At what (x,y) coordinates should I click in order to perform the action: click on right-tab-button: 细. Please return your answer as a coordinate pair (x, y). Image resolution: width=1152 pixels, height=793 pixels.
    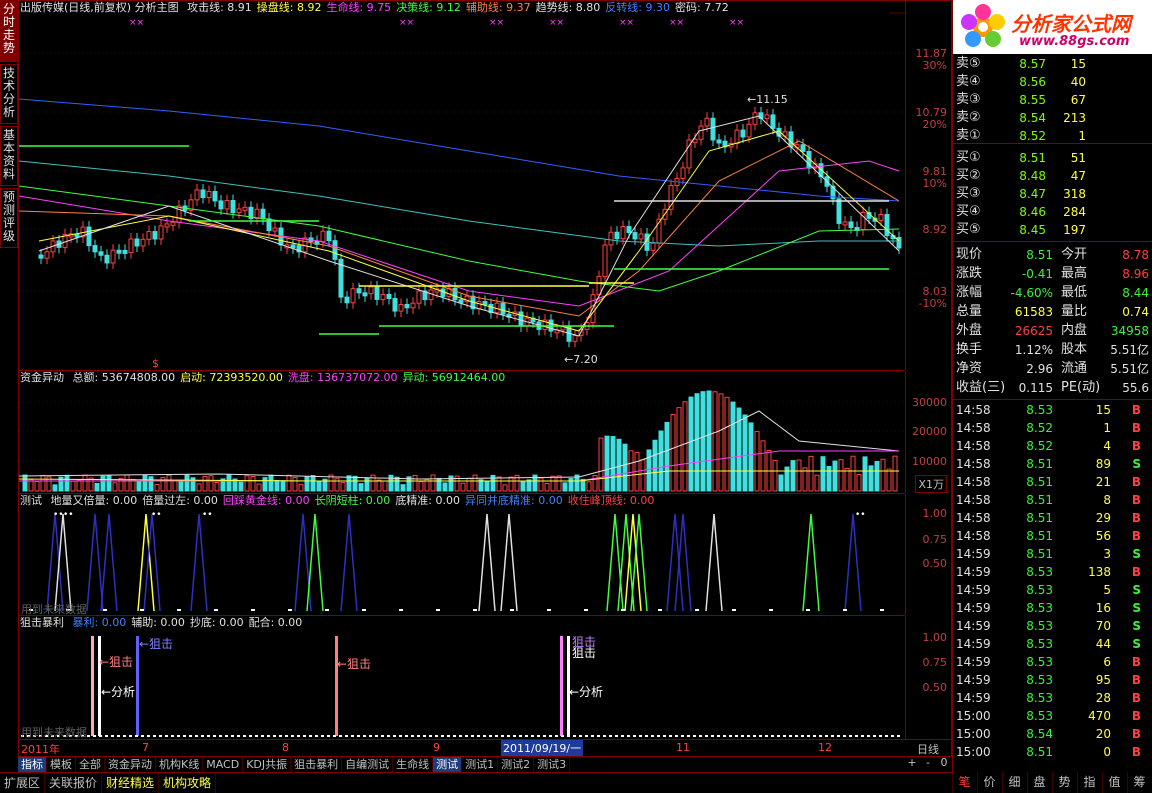
    Looking at the image, I should click on (1014, 782).